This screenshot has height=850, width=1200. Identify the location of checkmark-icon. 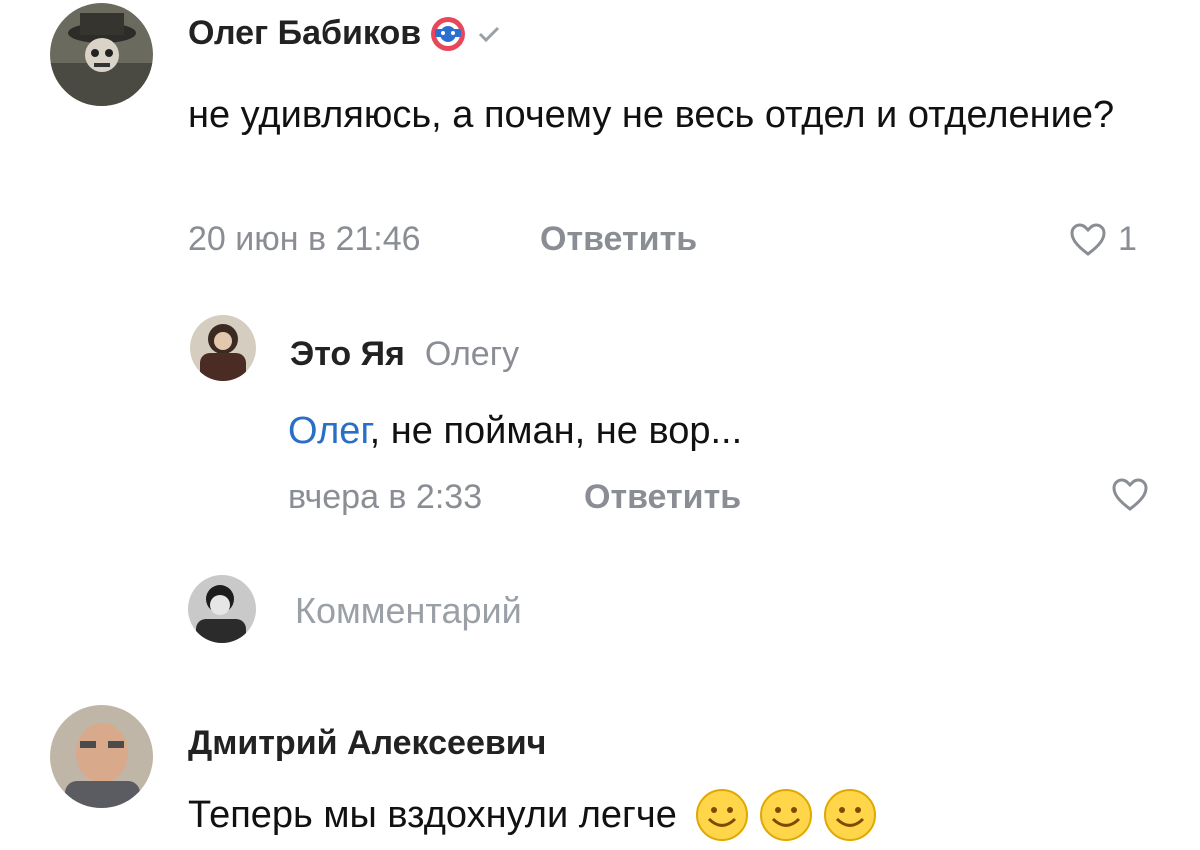
(489, 34).